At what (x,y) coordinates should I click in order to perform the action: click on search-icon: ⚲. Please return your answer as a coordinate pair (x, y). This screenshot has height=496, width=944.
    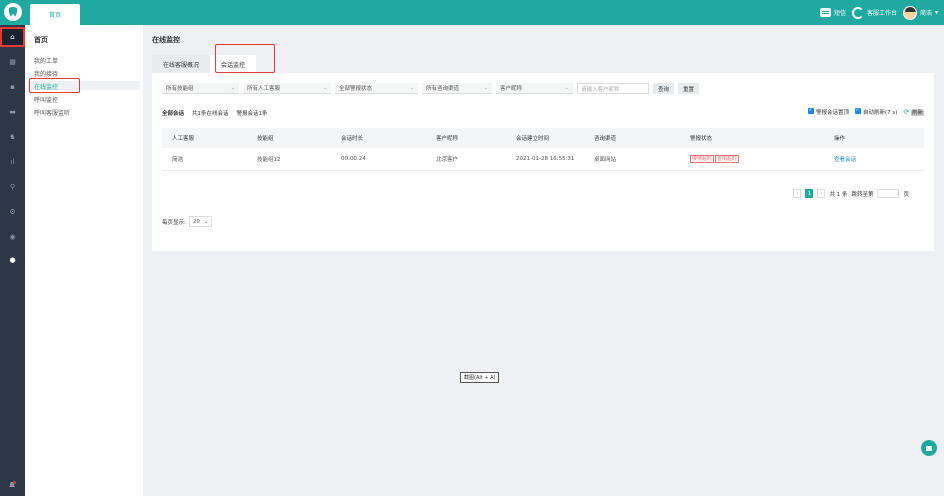
    Looking at the image, I should click on (12, 187).